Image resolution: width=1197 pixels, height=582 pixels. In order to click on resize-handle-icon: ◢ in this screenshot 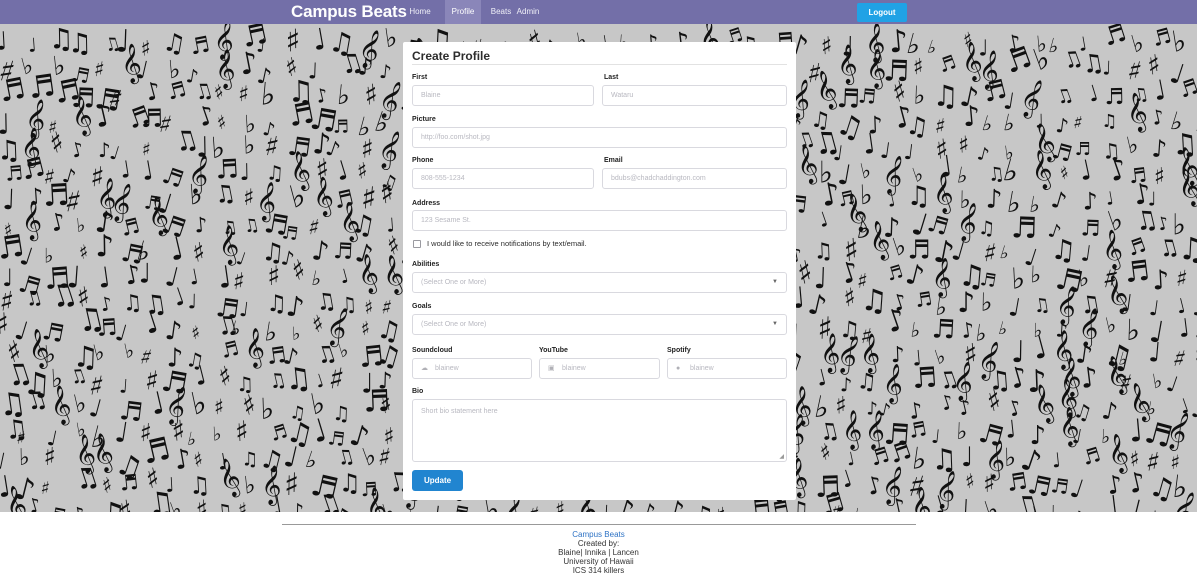, I will do `click(781, 456)`.